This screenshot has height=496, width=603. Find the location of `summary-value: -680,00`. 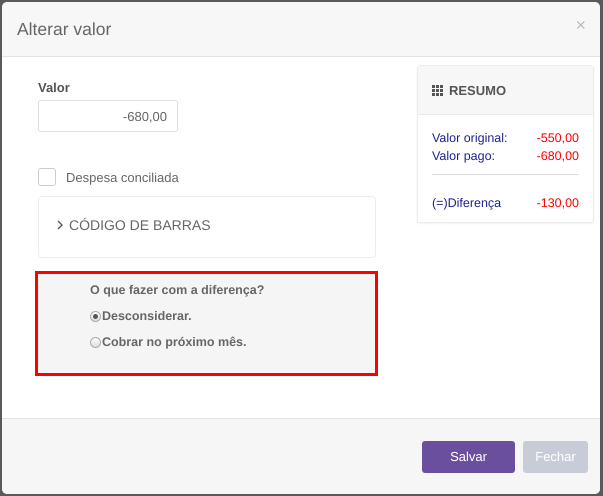

summary-value: -680,00 is located at coordinates (557, 156).